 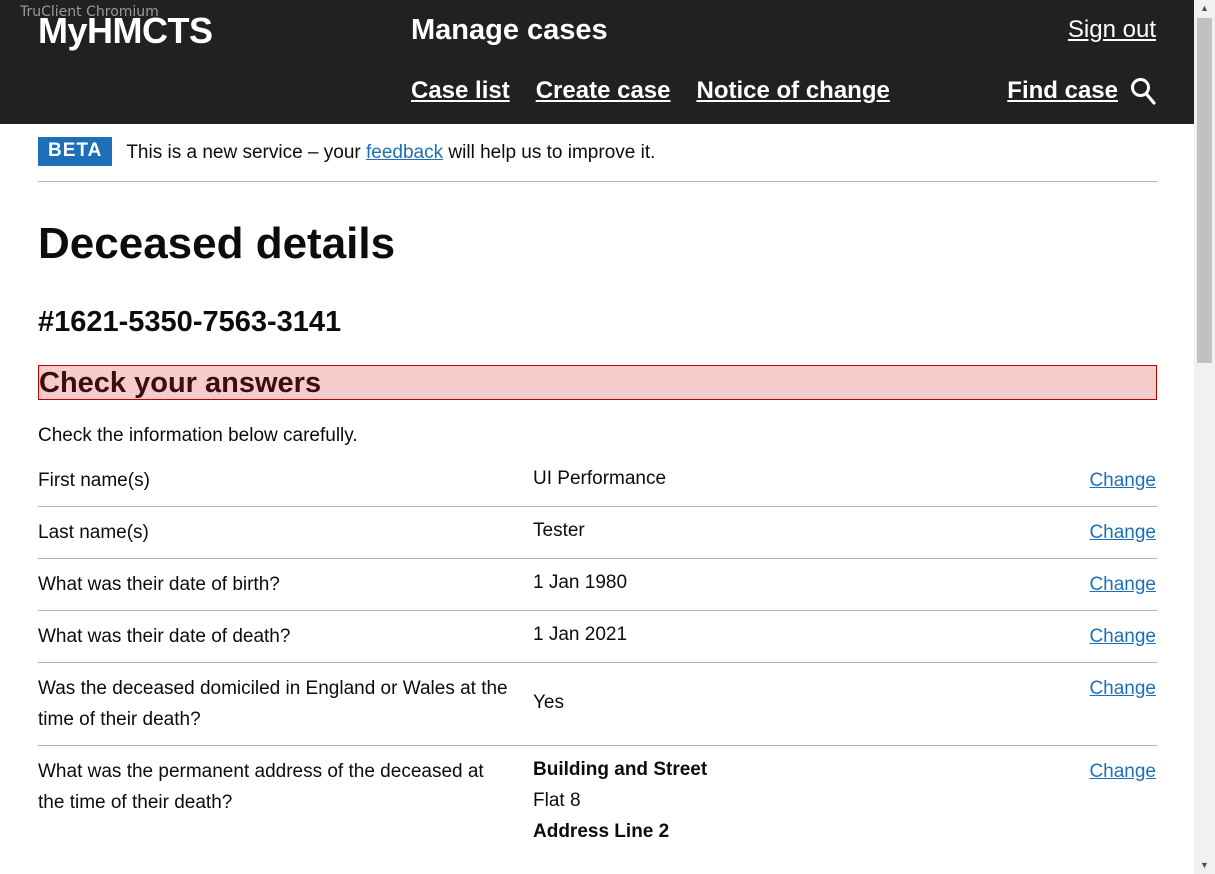 I want to click on beta-text-before: This is a new service – your, so click(x=246, y=152).